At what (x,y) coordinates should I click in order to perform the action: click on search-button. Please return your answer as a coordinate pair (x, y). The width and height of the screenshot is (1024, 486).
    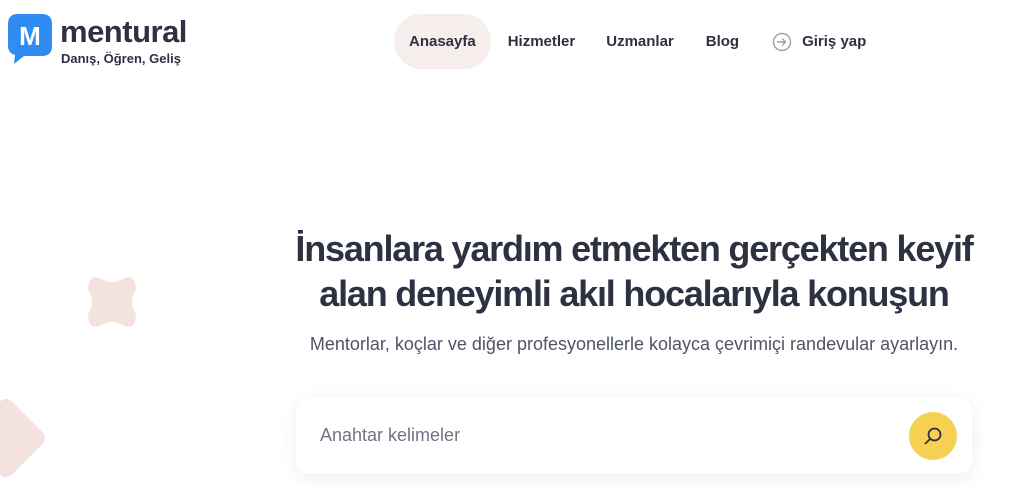
    Looking at the image, I should click on (933, 436).